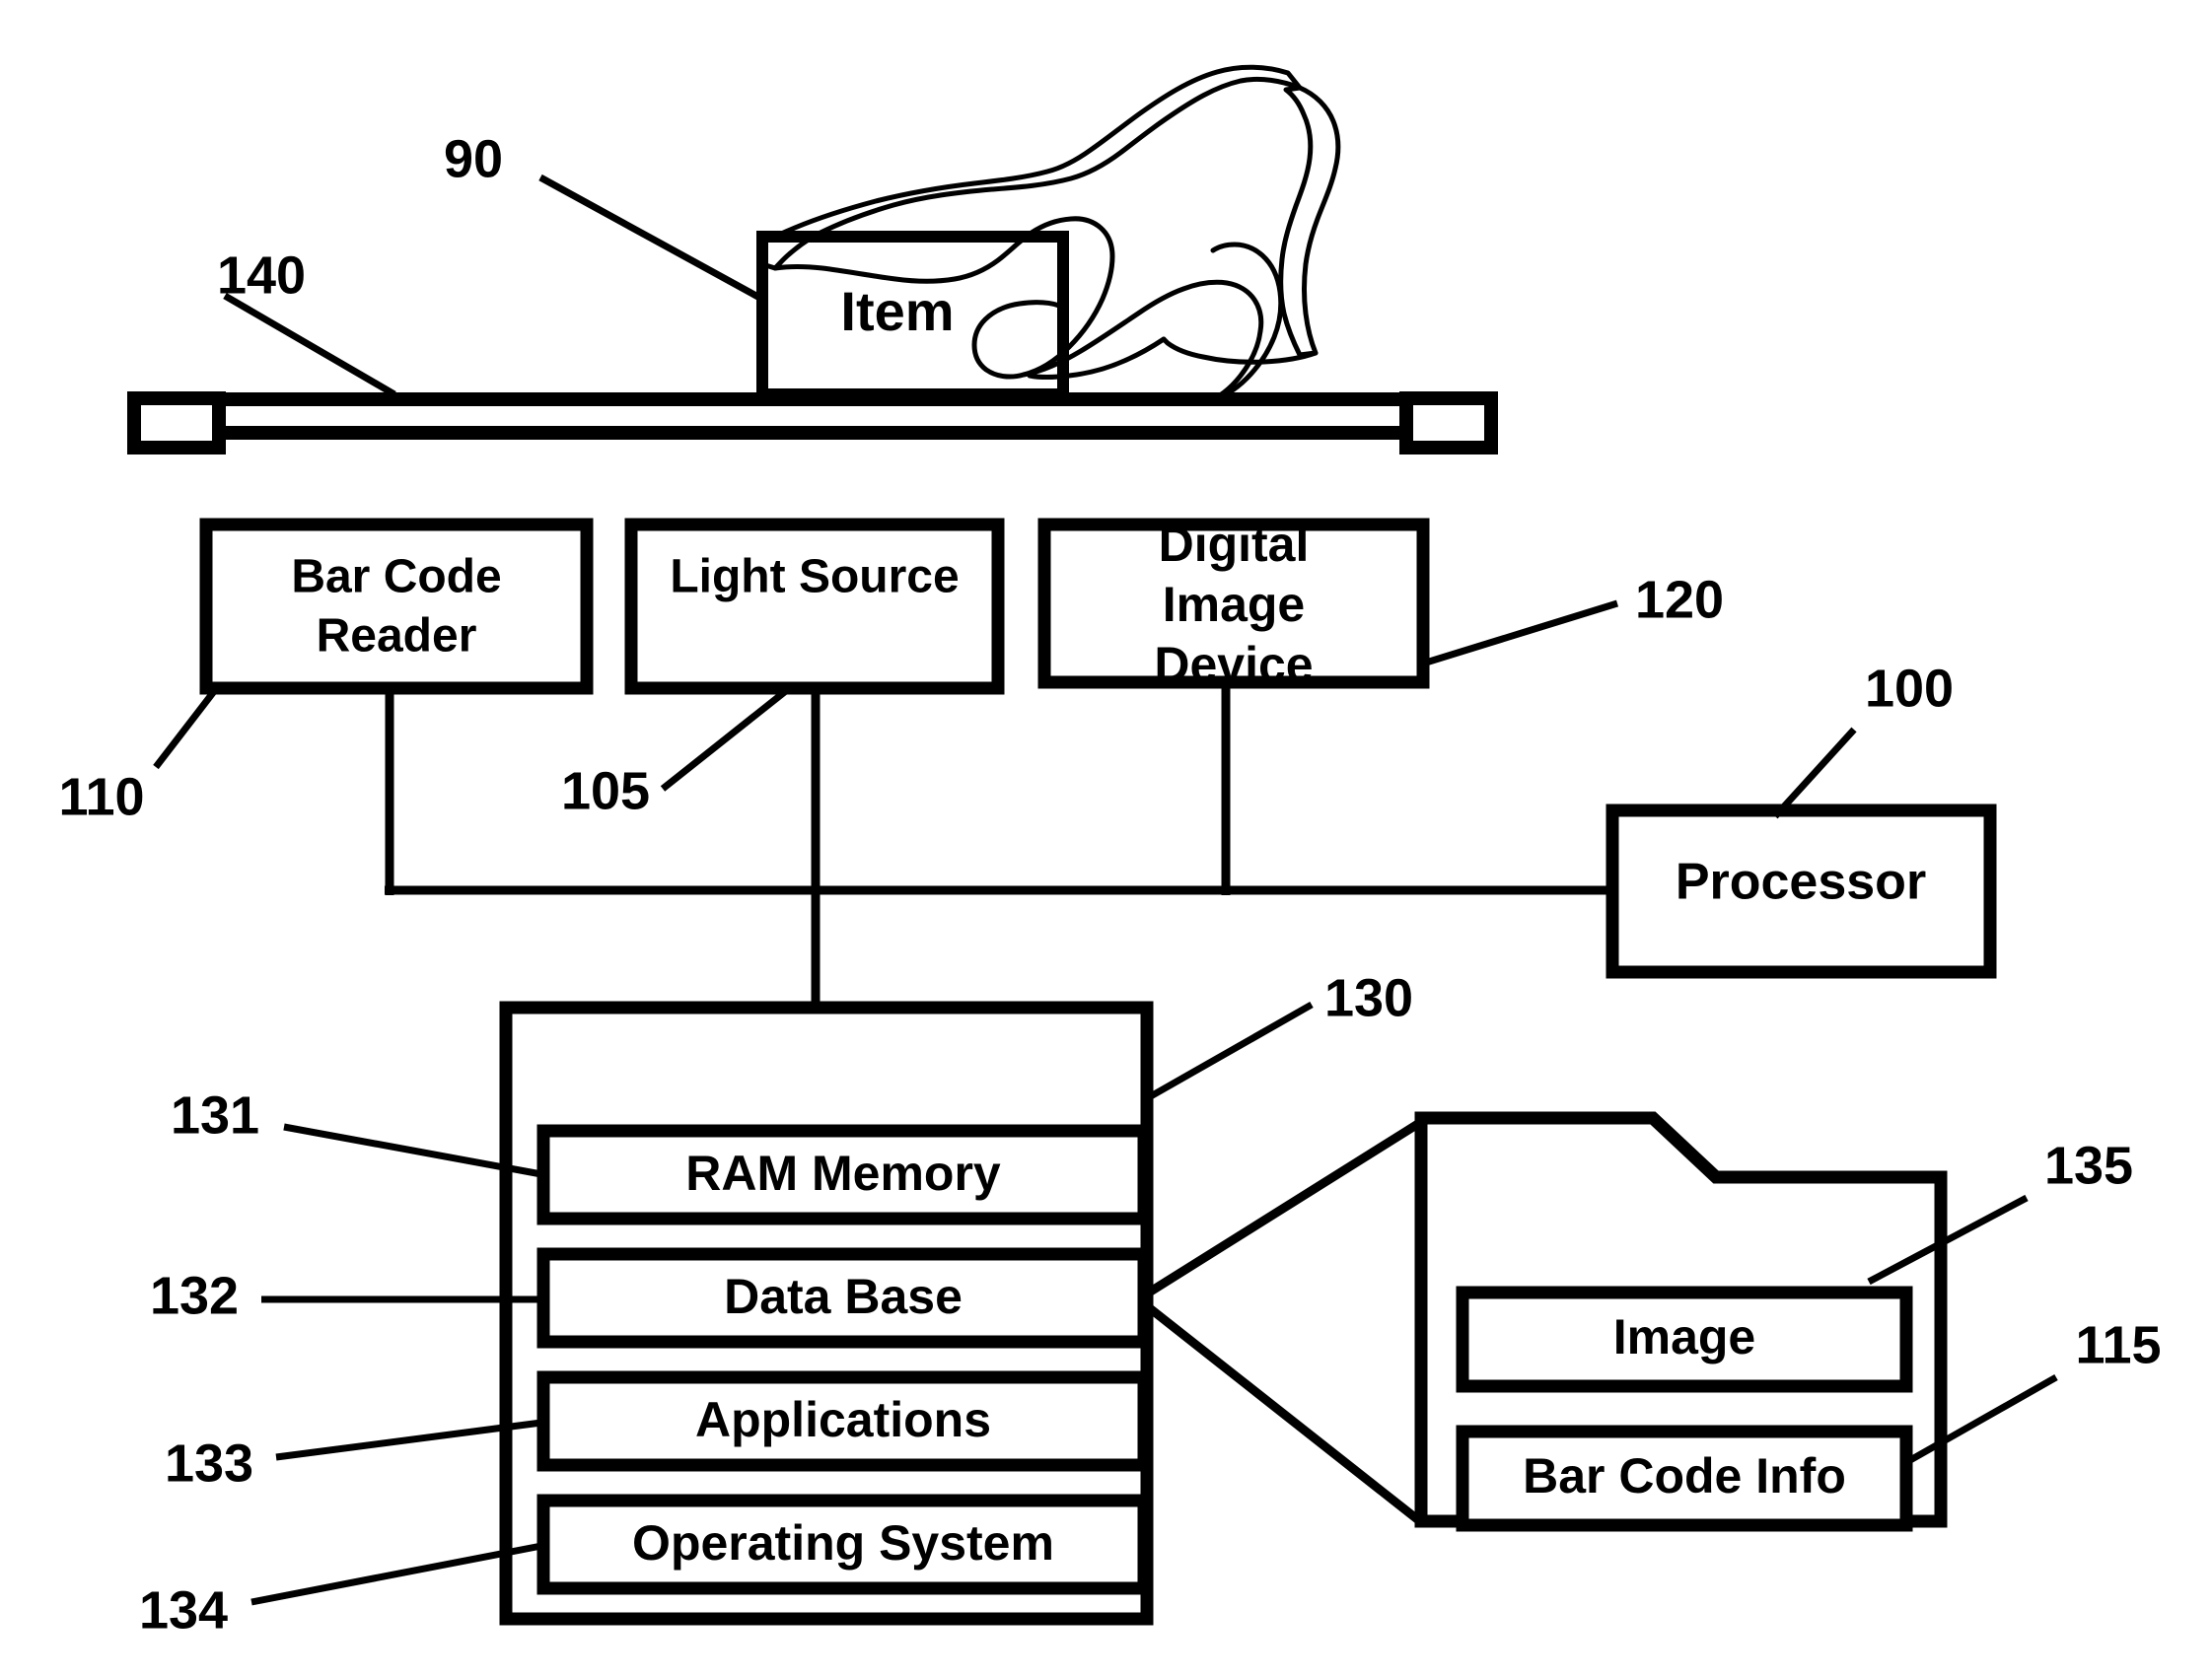 Image resolution: width=2212 pixels, height=1678 pixels. What do you see at coordinates (814, 577) in the screenshot?
I see `light-source-label: Light Source` at bounding box center [814, 577].